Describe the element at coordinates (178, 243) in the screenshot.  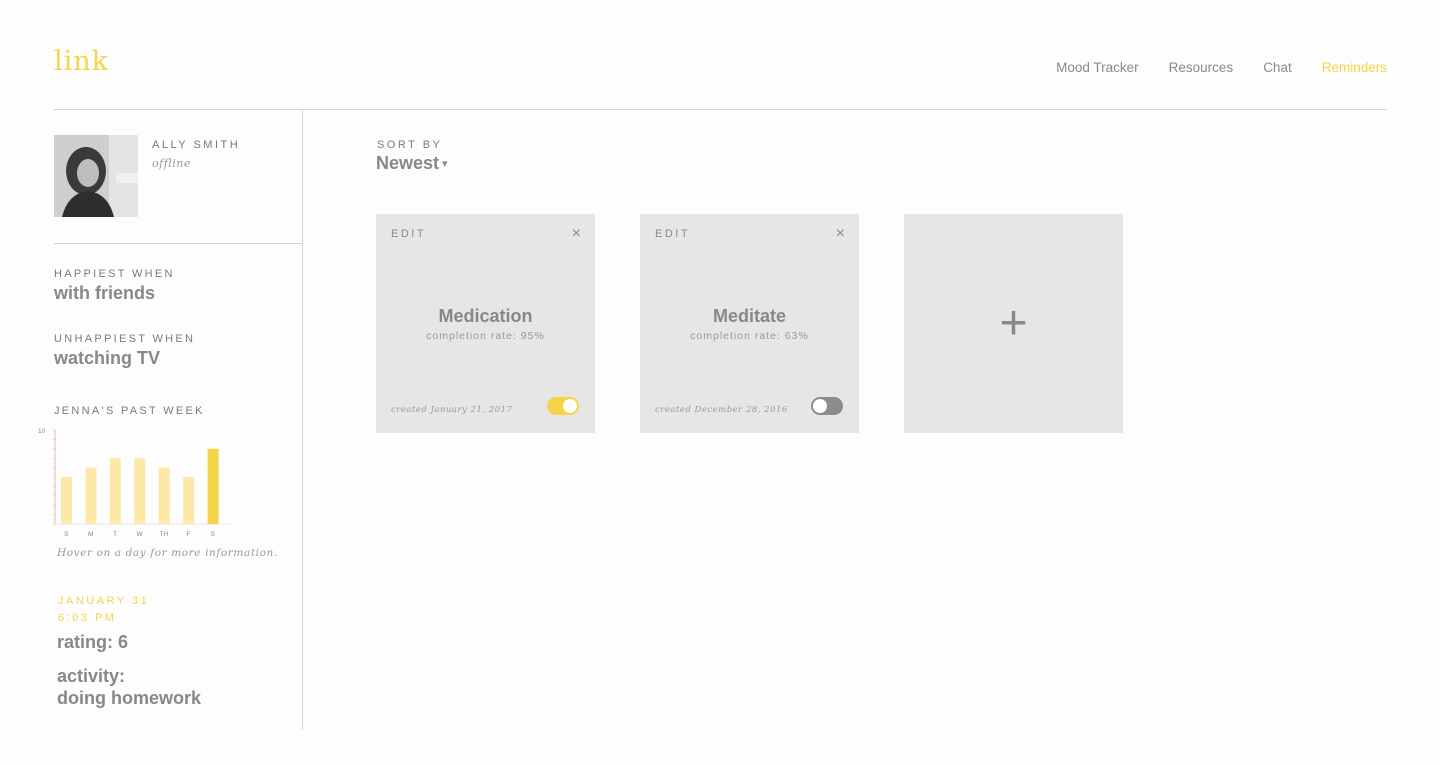
I see `profile-divider` at that location.